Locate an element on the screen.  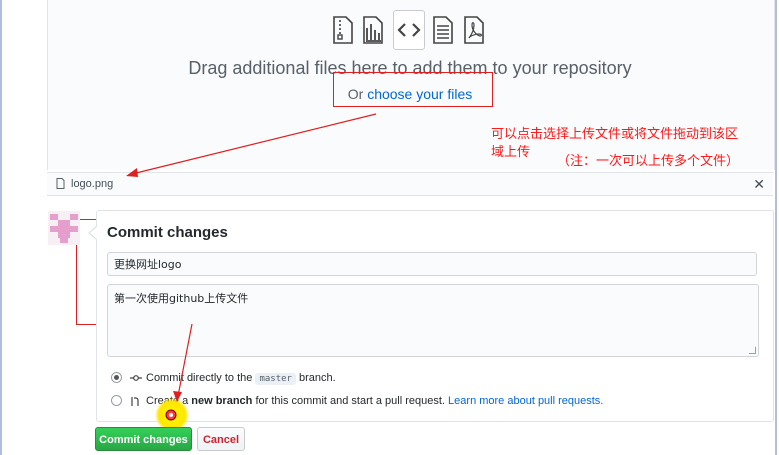
arrowhead-new-branch is located at coordinates (177, 396).